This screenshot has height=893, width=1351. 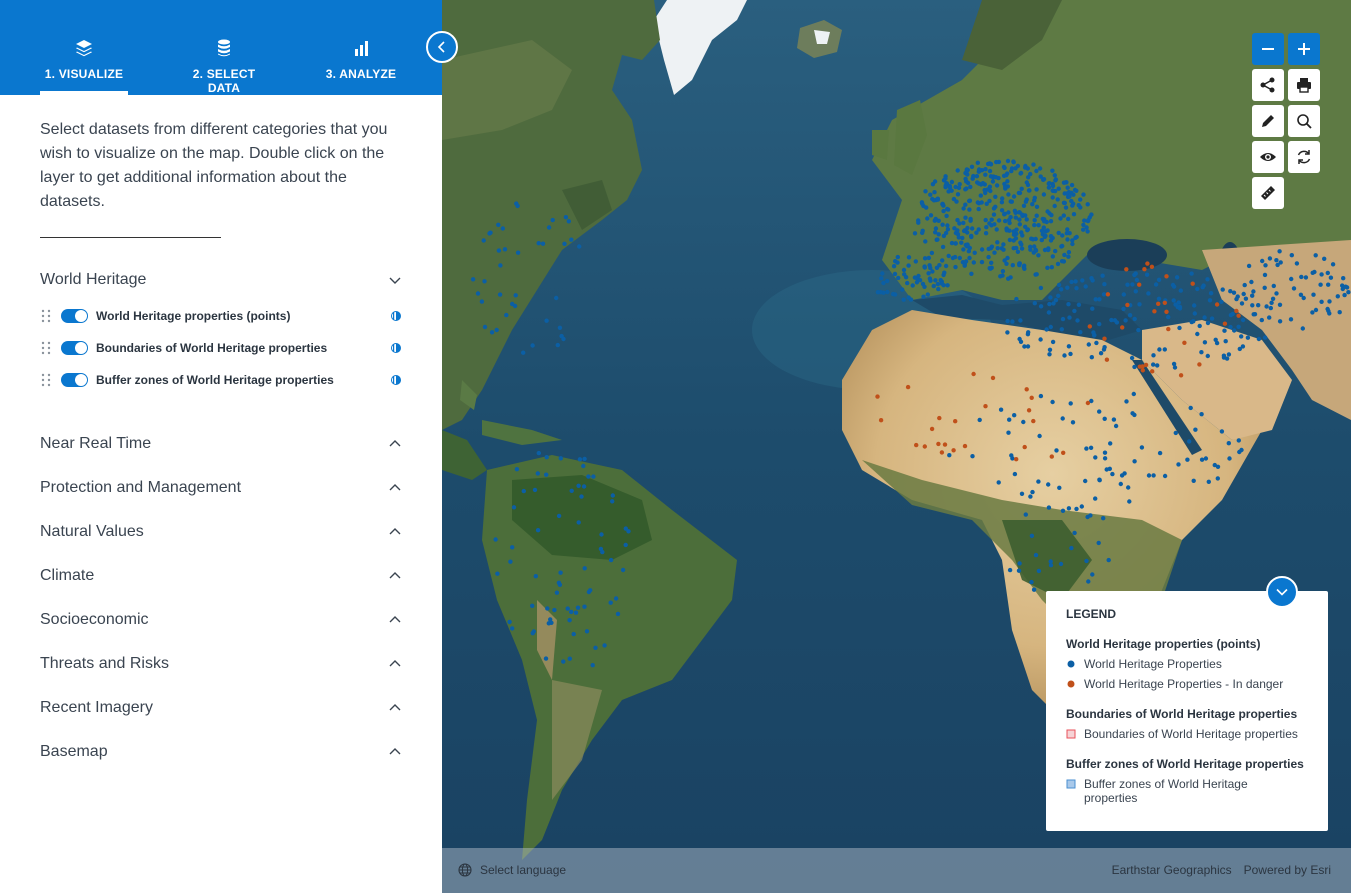 I want to click on layer-toggle, so click(x=74, y=380).